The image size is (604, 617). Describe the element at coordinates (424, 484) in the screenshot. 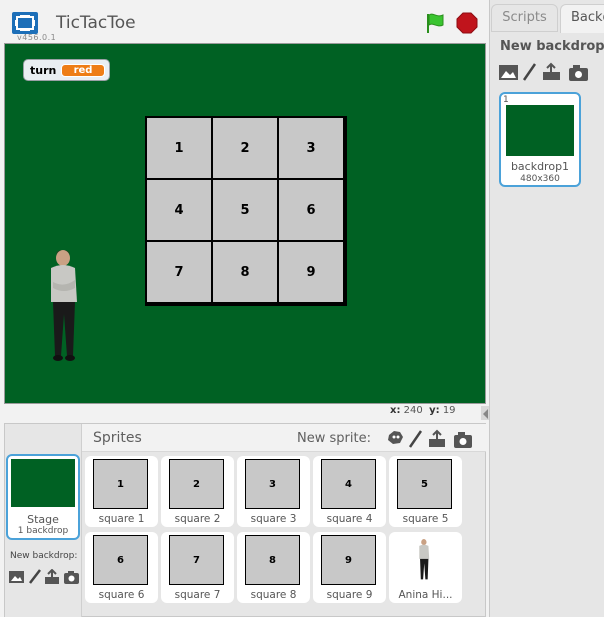

I see `sprite-thumbnail: 5` at that location.